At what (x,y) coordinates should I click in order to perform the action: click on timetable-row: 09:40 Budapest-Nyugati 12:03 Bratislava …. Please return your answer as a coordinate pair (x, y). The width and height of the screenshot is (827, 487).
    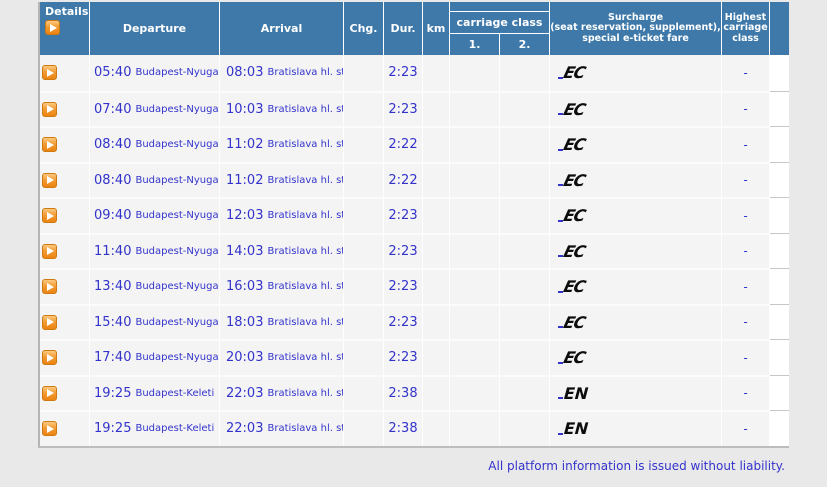
    Looking at the image, I should click on (414, 215).